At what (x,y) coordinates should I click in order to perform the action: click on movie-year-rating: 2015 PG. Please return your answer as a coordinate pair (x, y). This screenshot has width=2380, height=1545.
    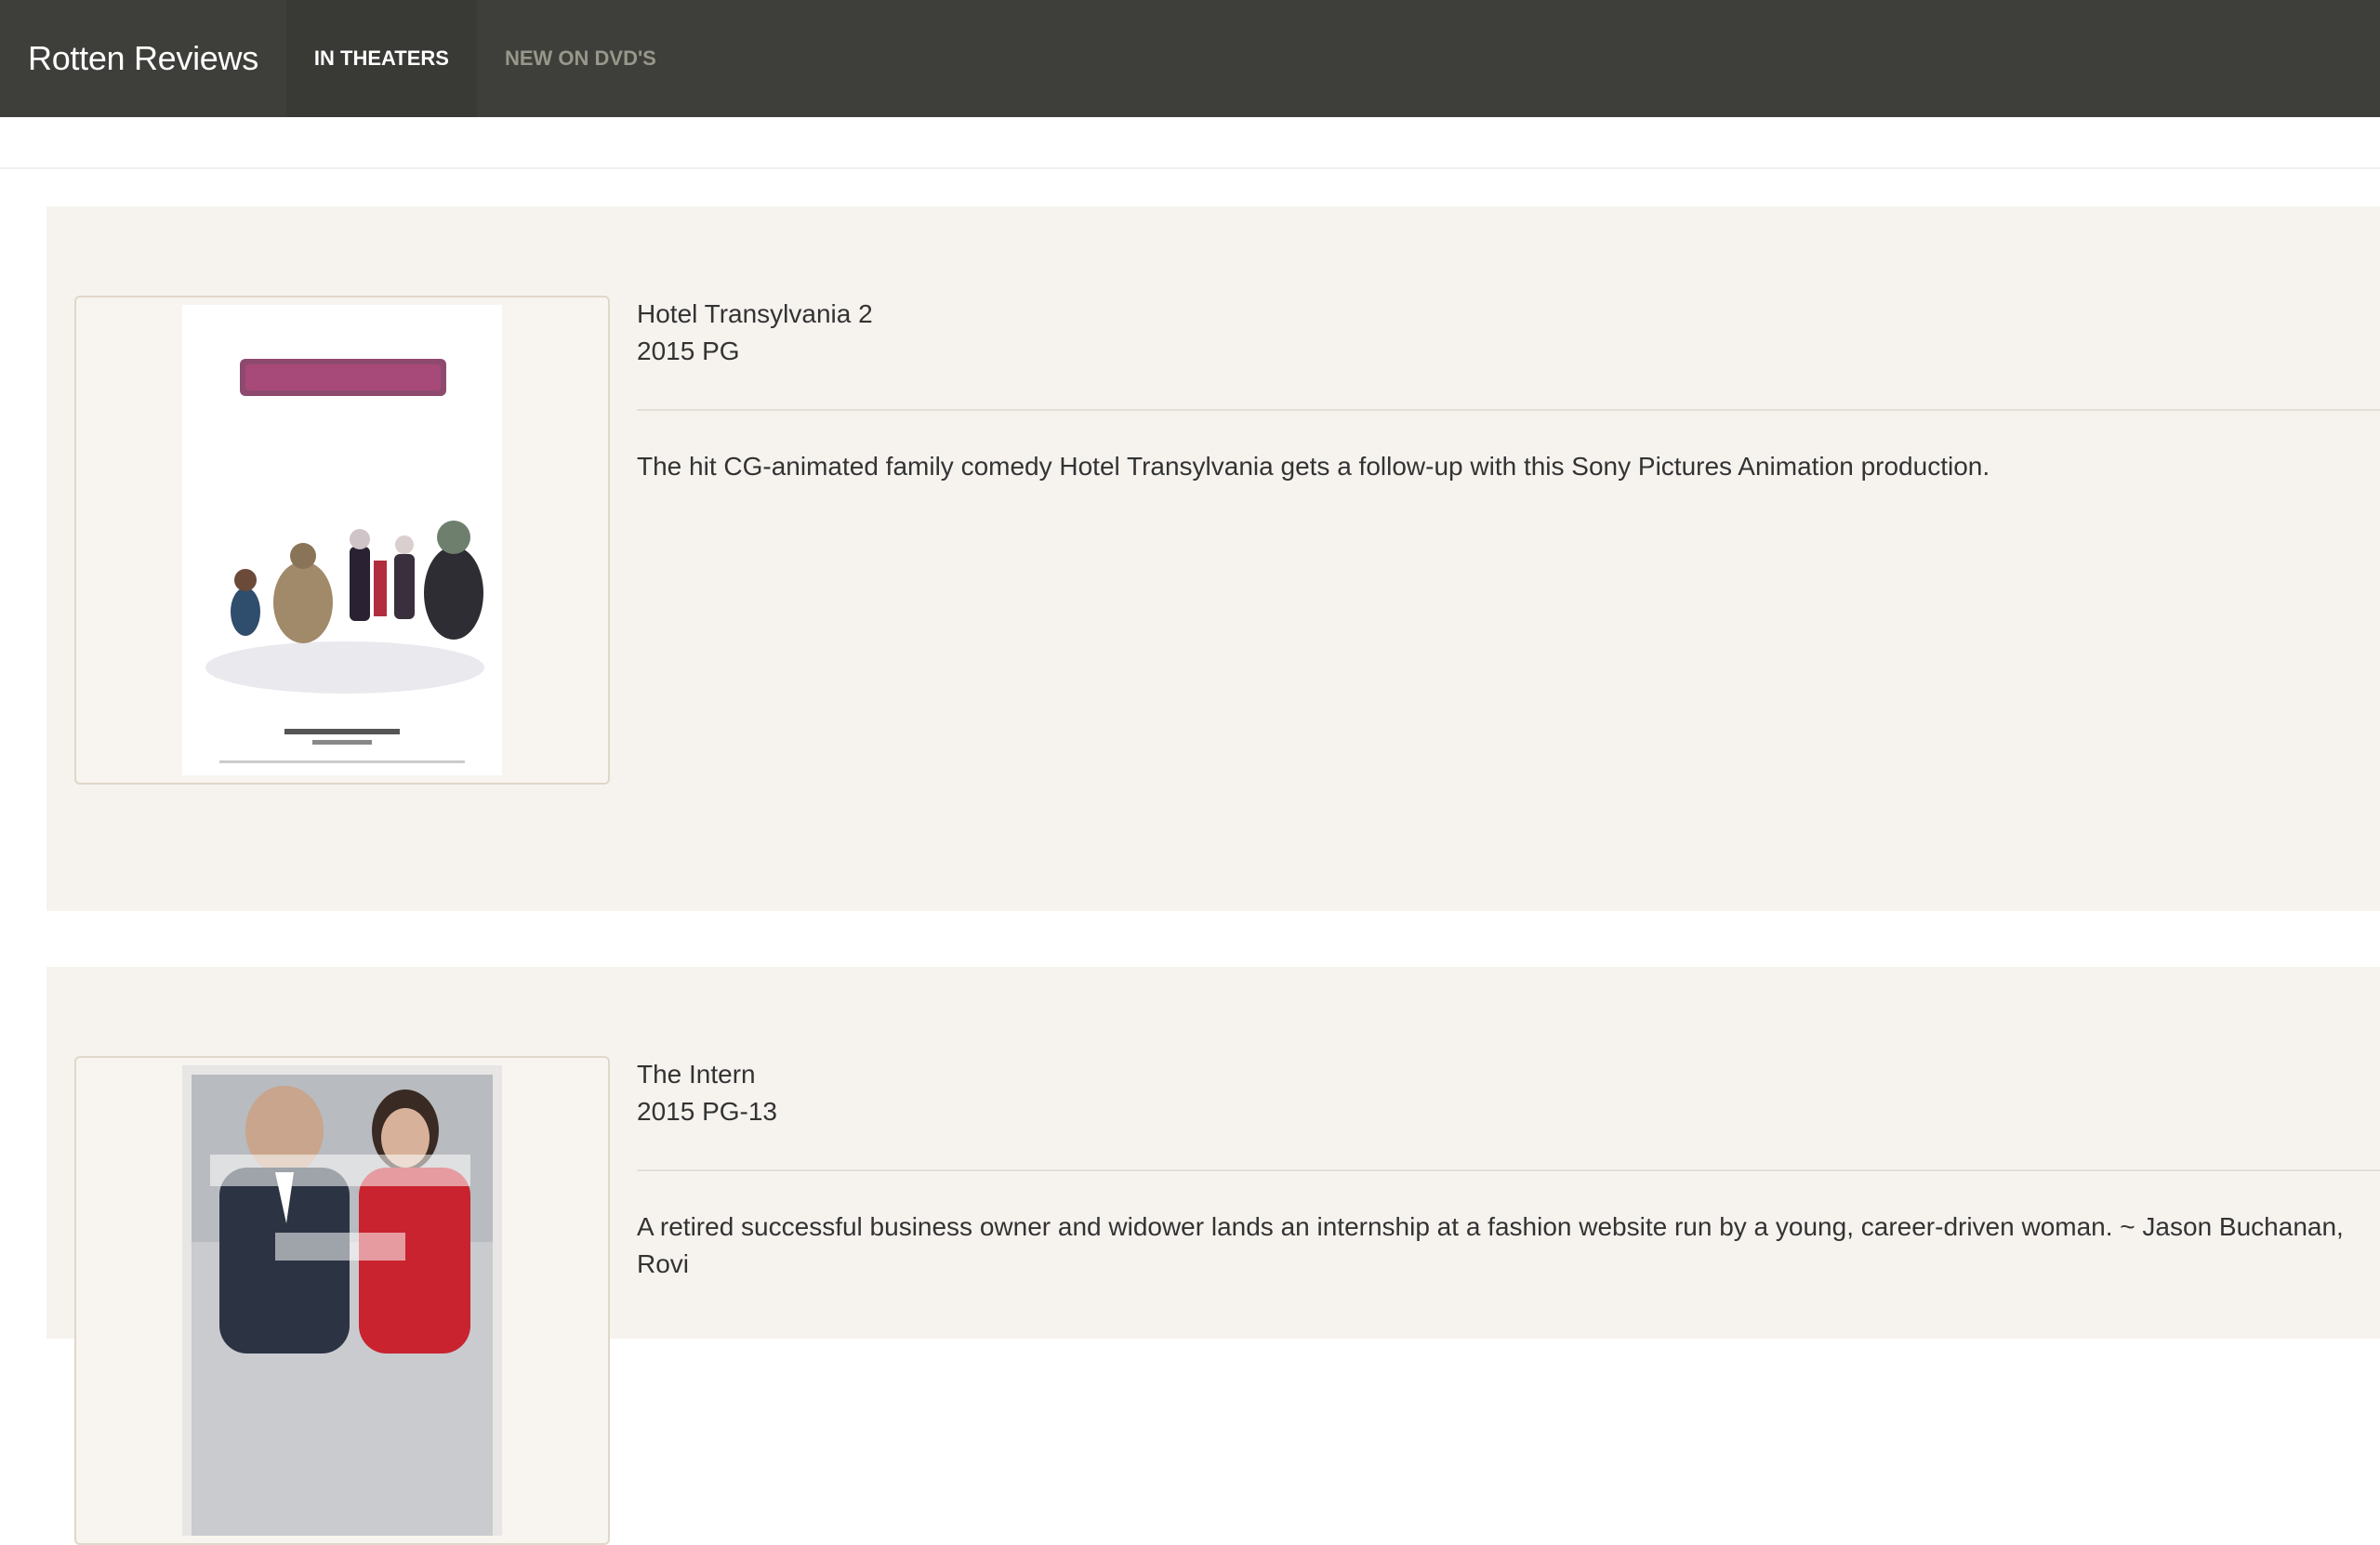
    Looking at the image, I should click on (688, 351).